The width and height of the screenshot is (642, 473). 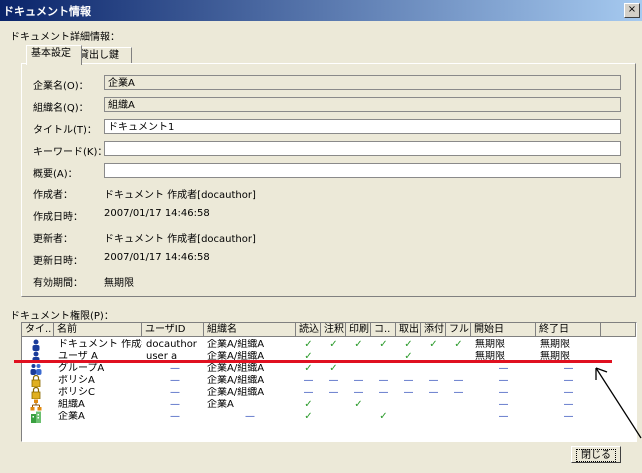 I want to click on tab-basic-settings: 基本設定, so click(x=54, y=55).